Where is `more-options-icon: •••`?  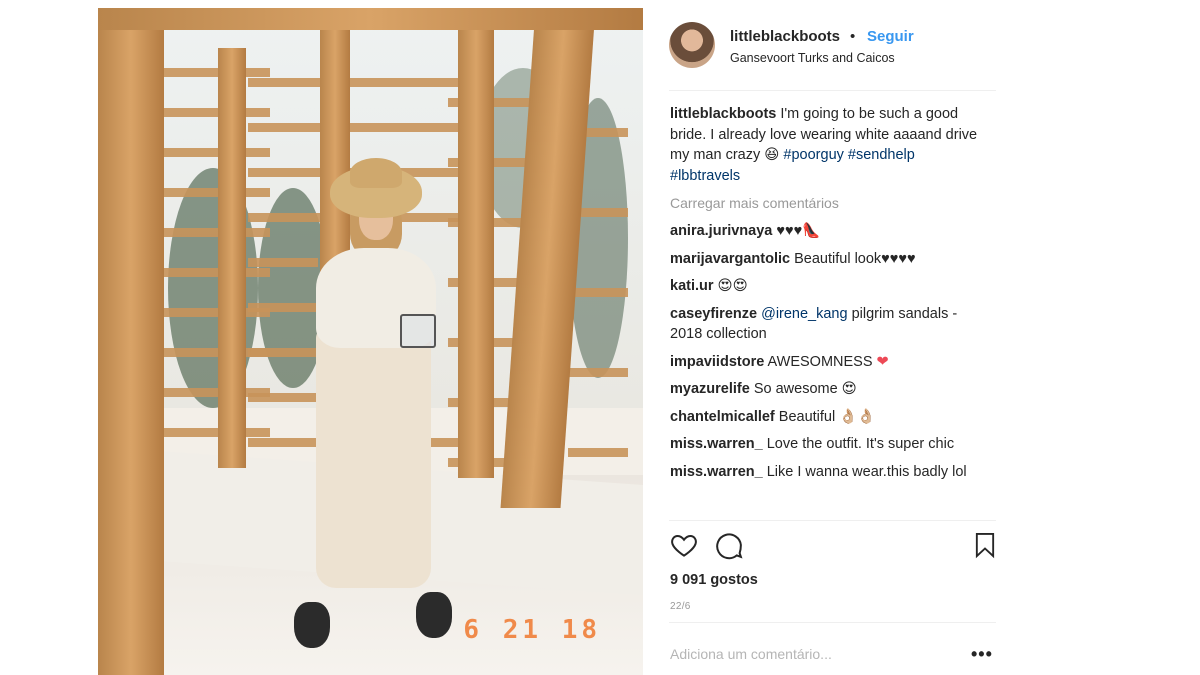 more-options-icon: ••• is located at coordinates (982, 654).